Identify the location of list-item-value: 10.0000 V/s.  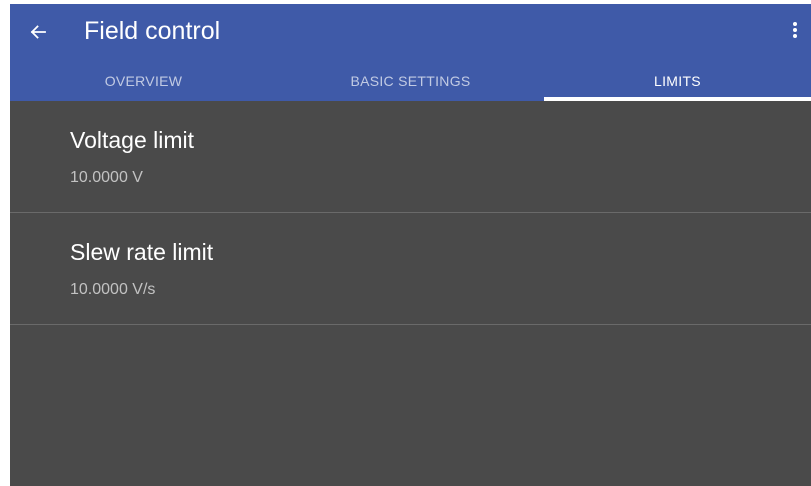
(113, 289).